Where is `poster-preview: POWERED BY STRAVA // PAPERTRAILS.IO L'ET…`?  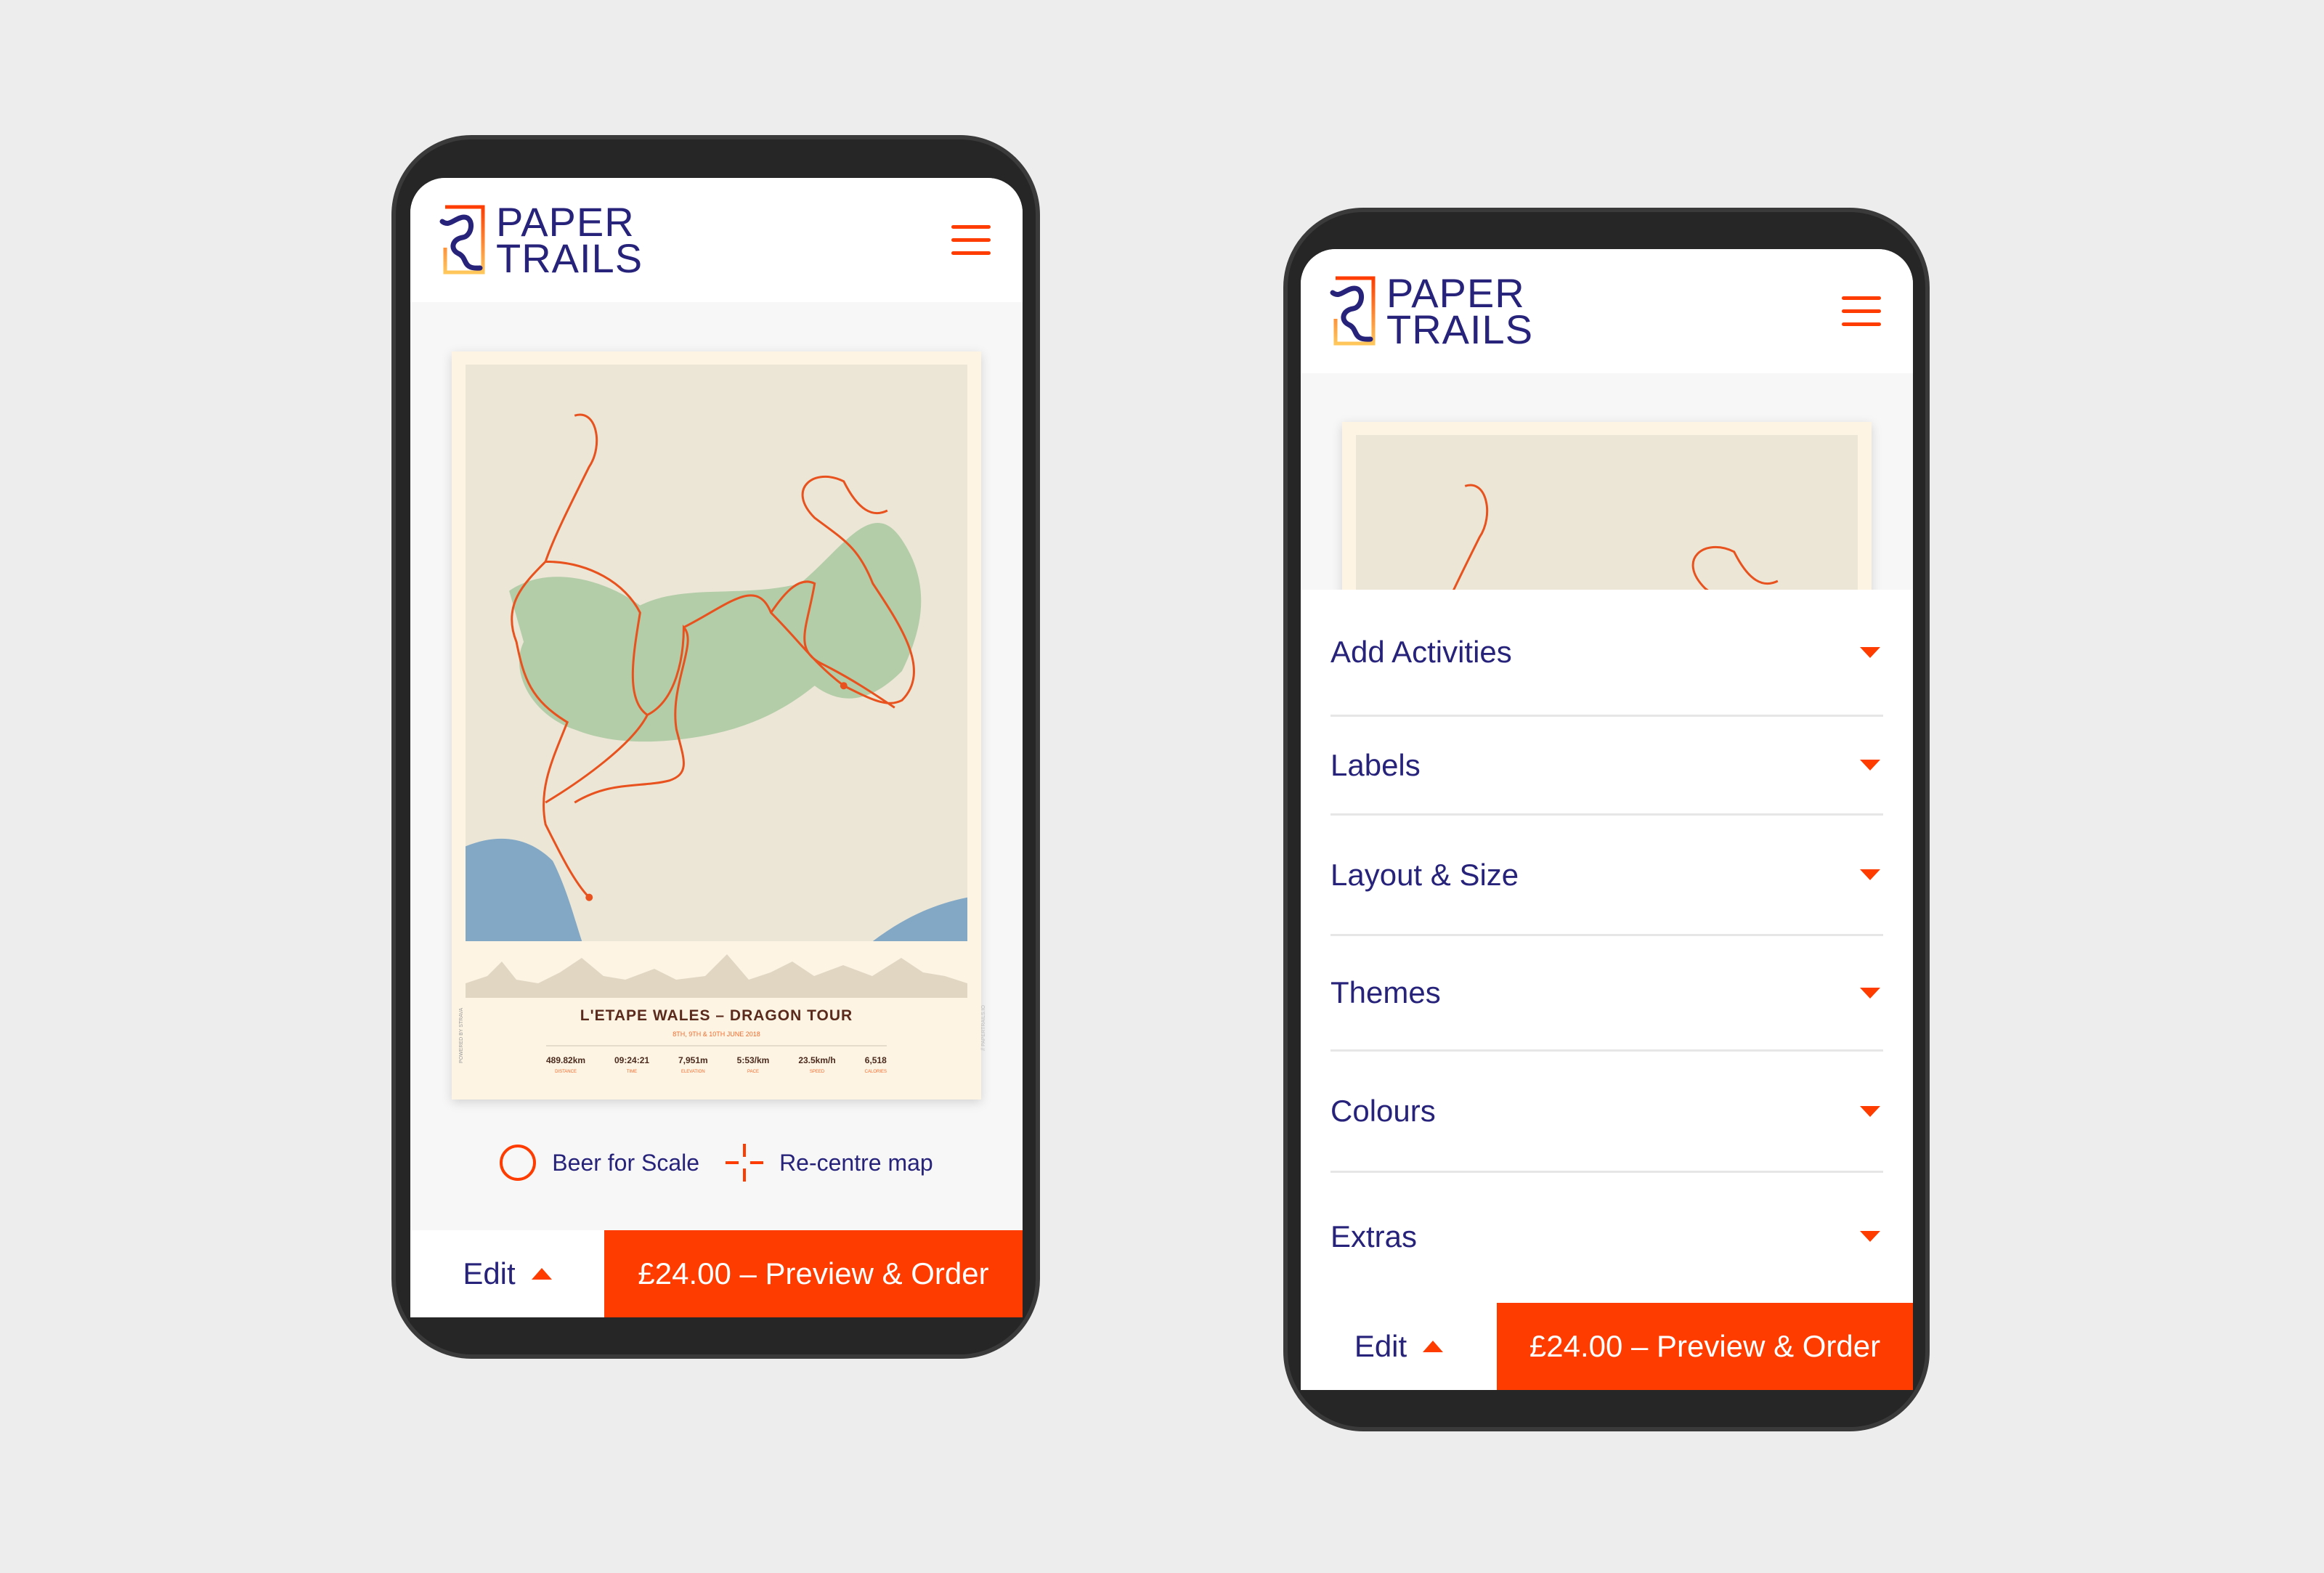
poster-preview: POWERED BY STRAVA // PAPERTRAILS.IO L'ET… is located at coordinates (719, 725).